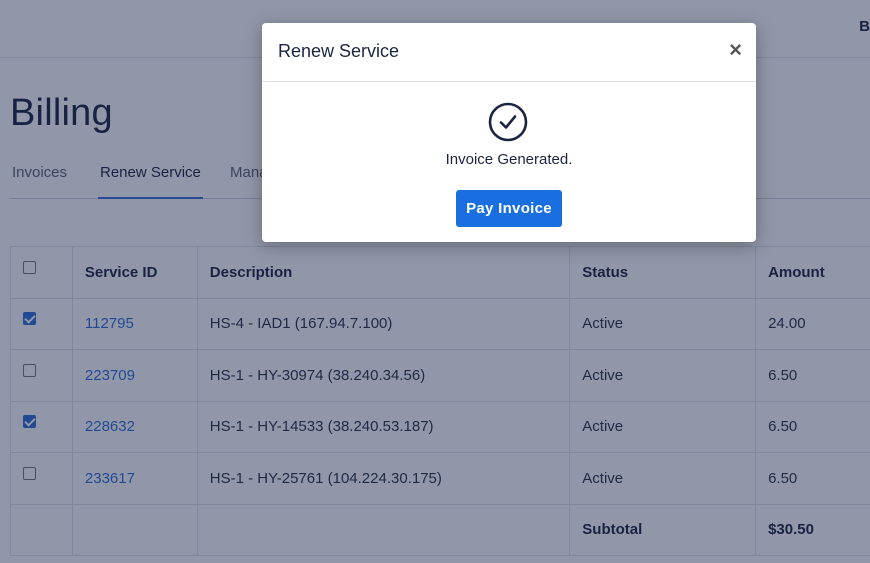  I want to click on close-icon: ×, so click(735, 50).